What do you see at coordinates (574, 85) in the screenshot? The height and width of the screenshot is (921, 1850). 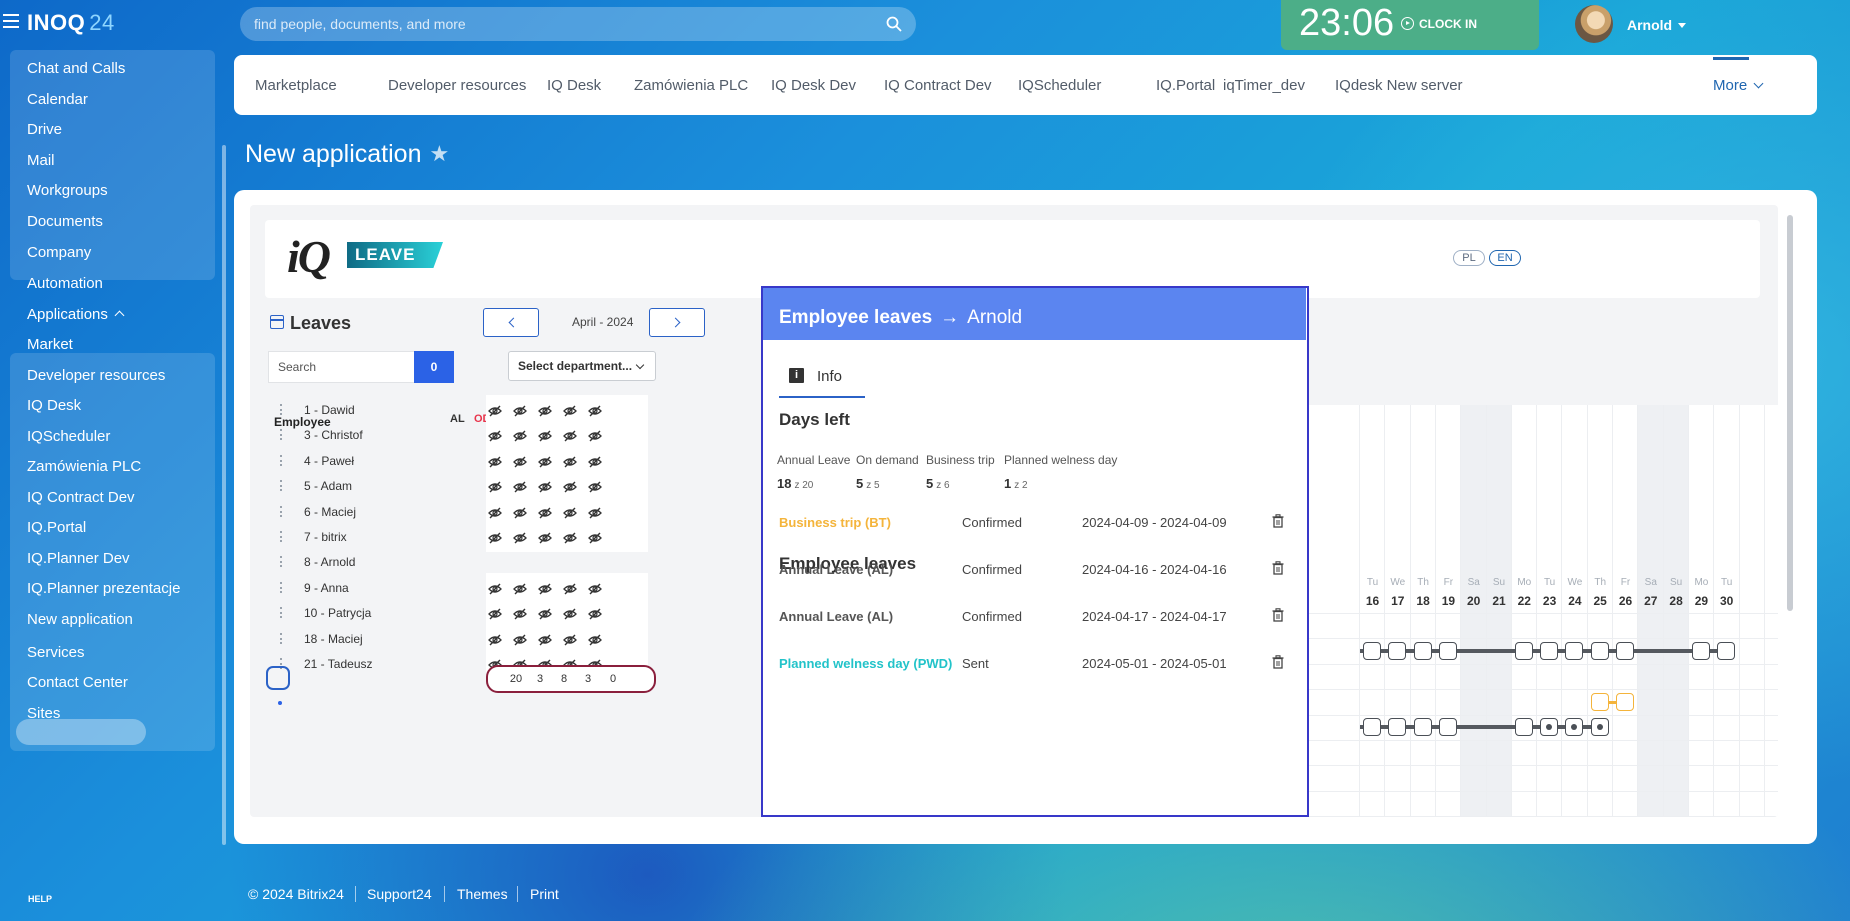 I see `tab-iq-desk: IQ Desk` at bounding box center [574, 85].